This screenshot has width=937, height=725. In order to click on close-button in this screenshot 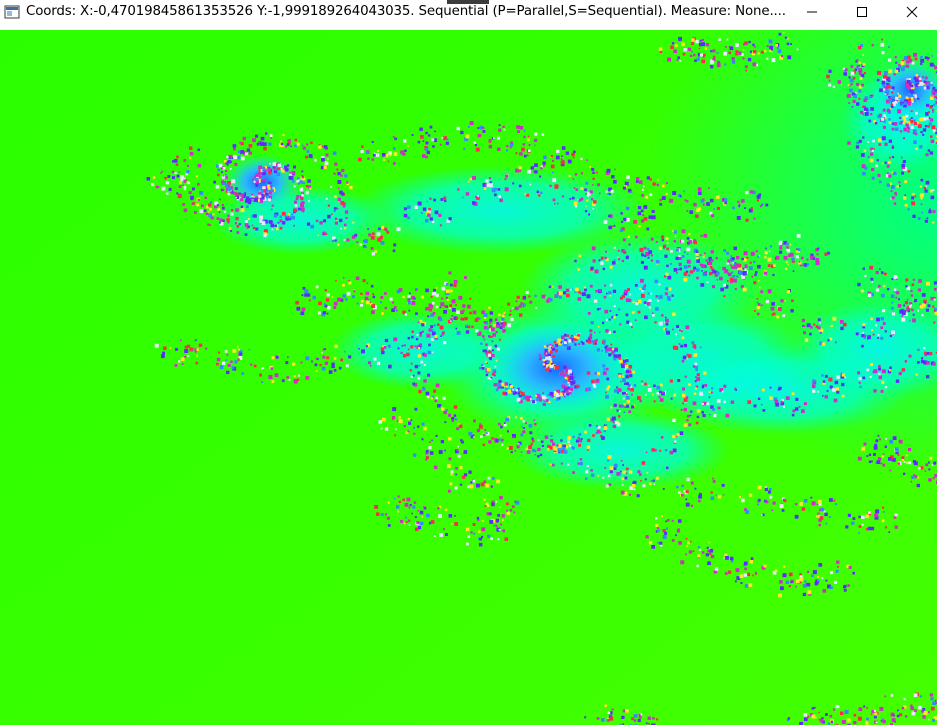, I will do `click(912, 12)`.